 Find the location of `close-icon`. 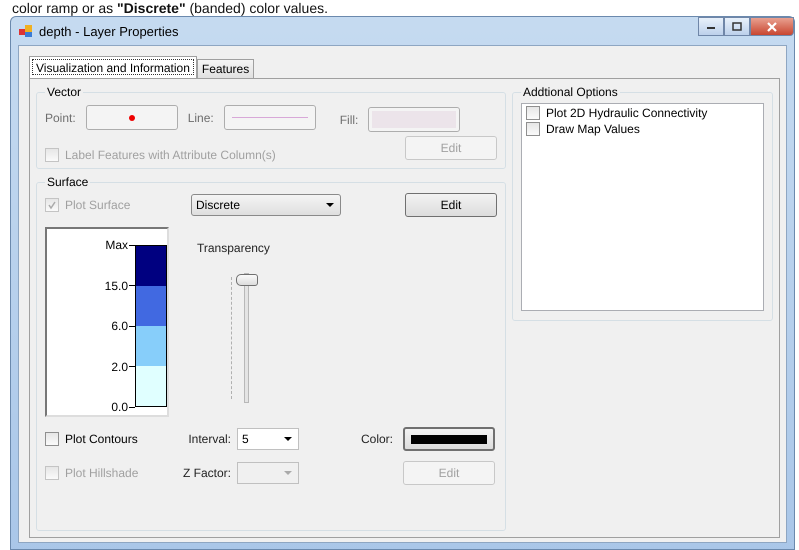

close-icon is located at coordinates (772, 27).